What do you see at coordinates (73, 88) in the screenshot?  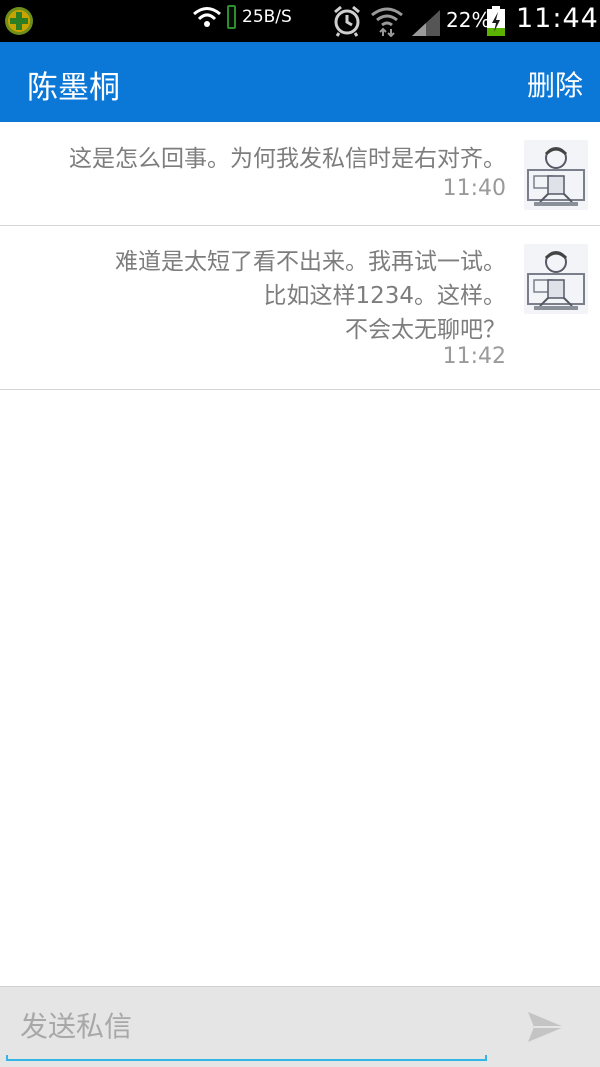 I see `conversation-title: 陈墨桐` at bounding box center [73, 88].